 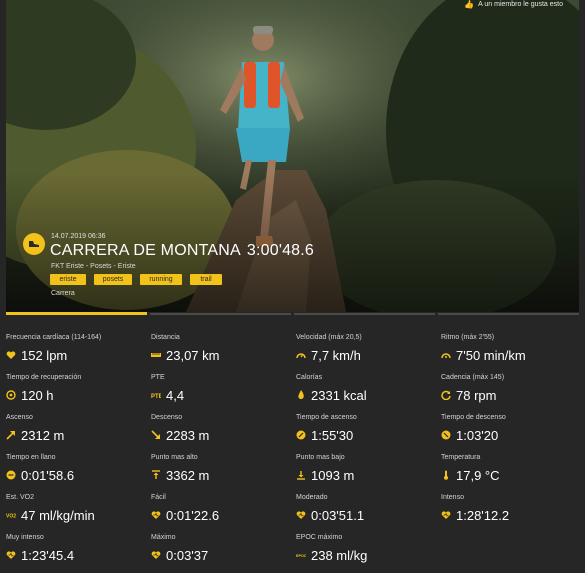 I want to click on stat-descent-arrow: Descenso 2283 m, so click(x=223, y=433).